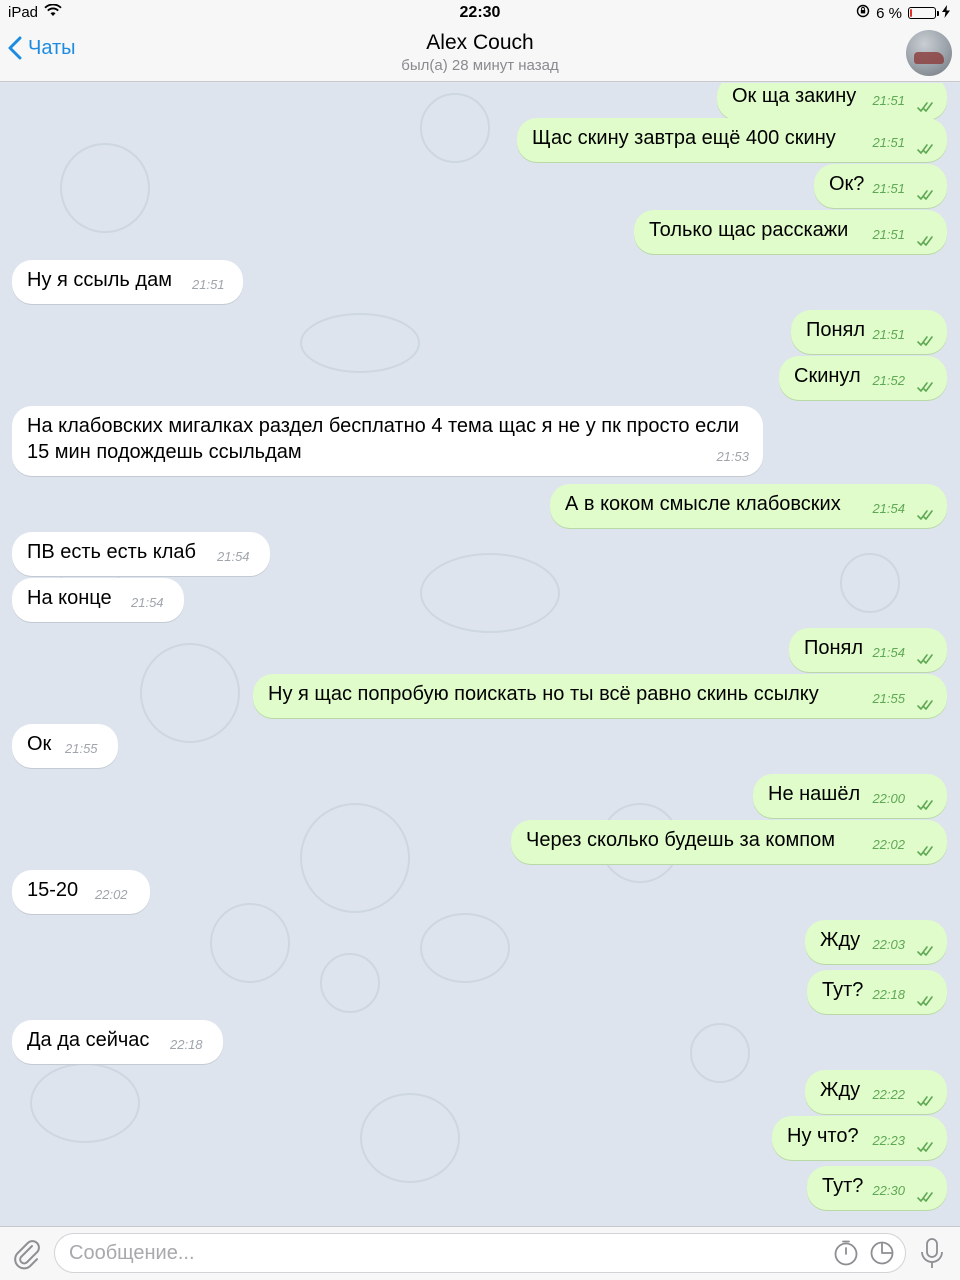  I want to click on outgoing-message: А в коком смысле клабовских 21:54, so click(748, 506).